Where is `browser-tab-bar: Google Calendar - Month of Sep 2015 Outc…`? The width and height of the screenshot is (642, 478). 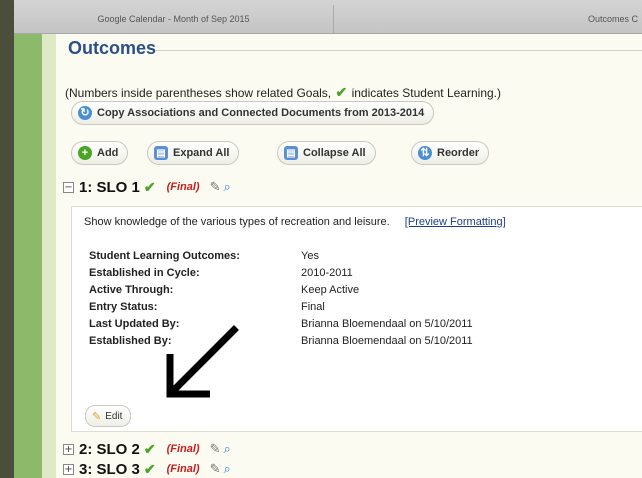 browser-tab-bar: Google Calendar - Month of Sep 2015 Outc… is located at coordinates (328, 17).